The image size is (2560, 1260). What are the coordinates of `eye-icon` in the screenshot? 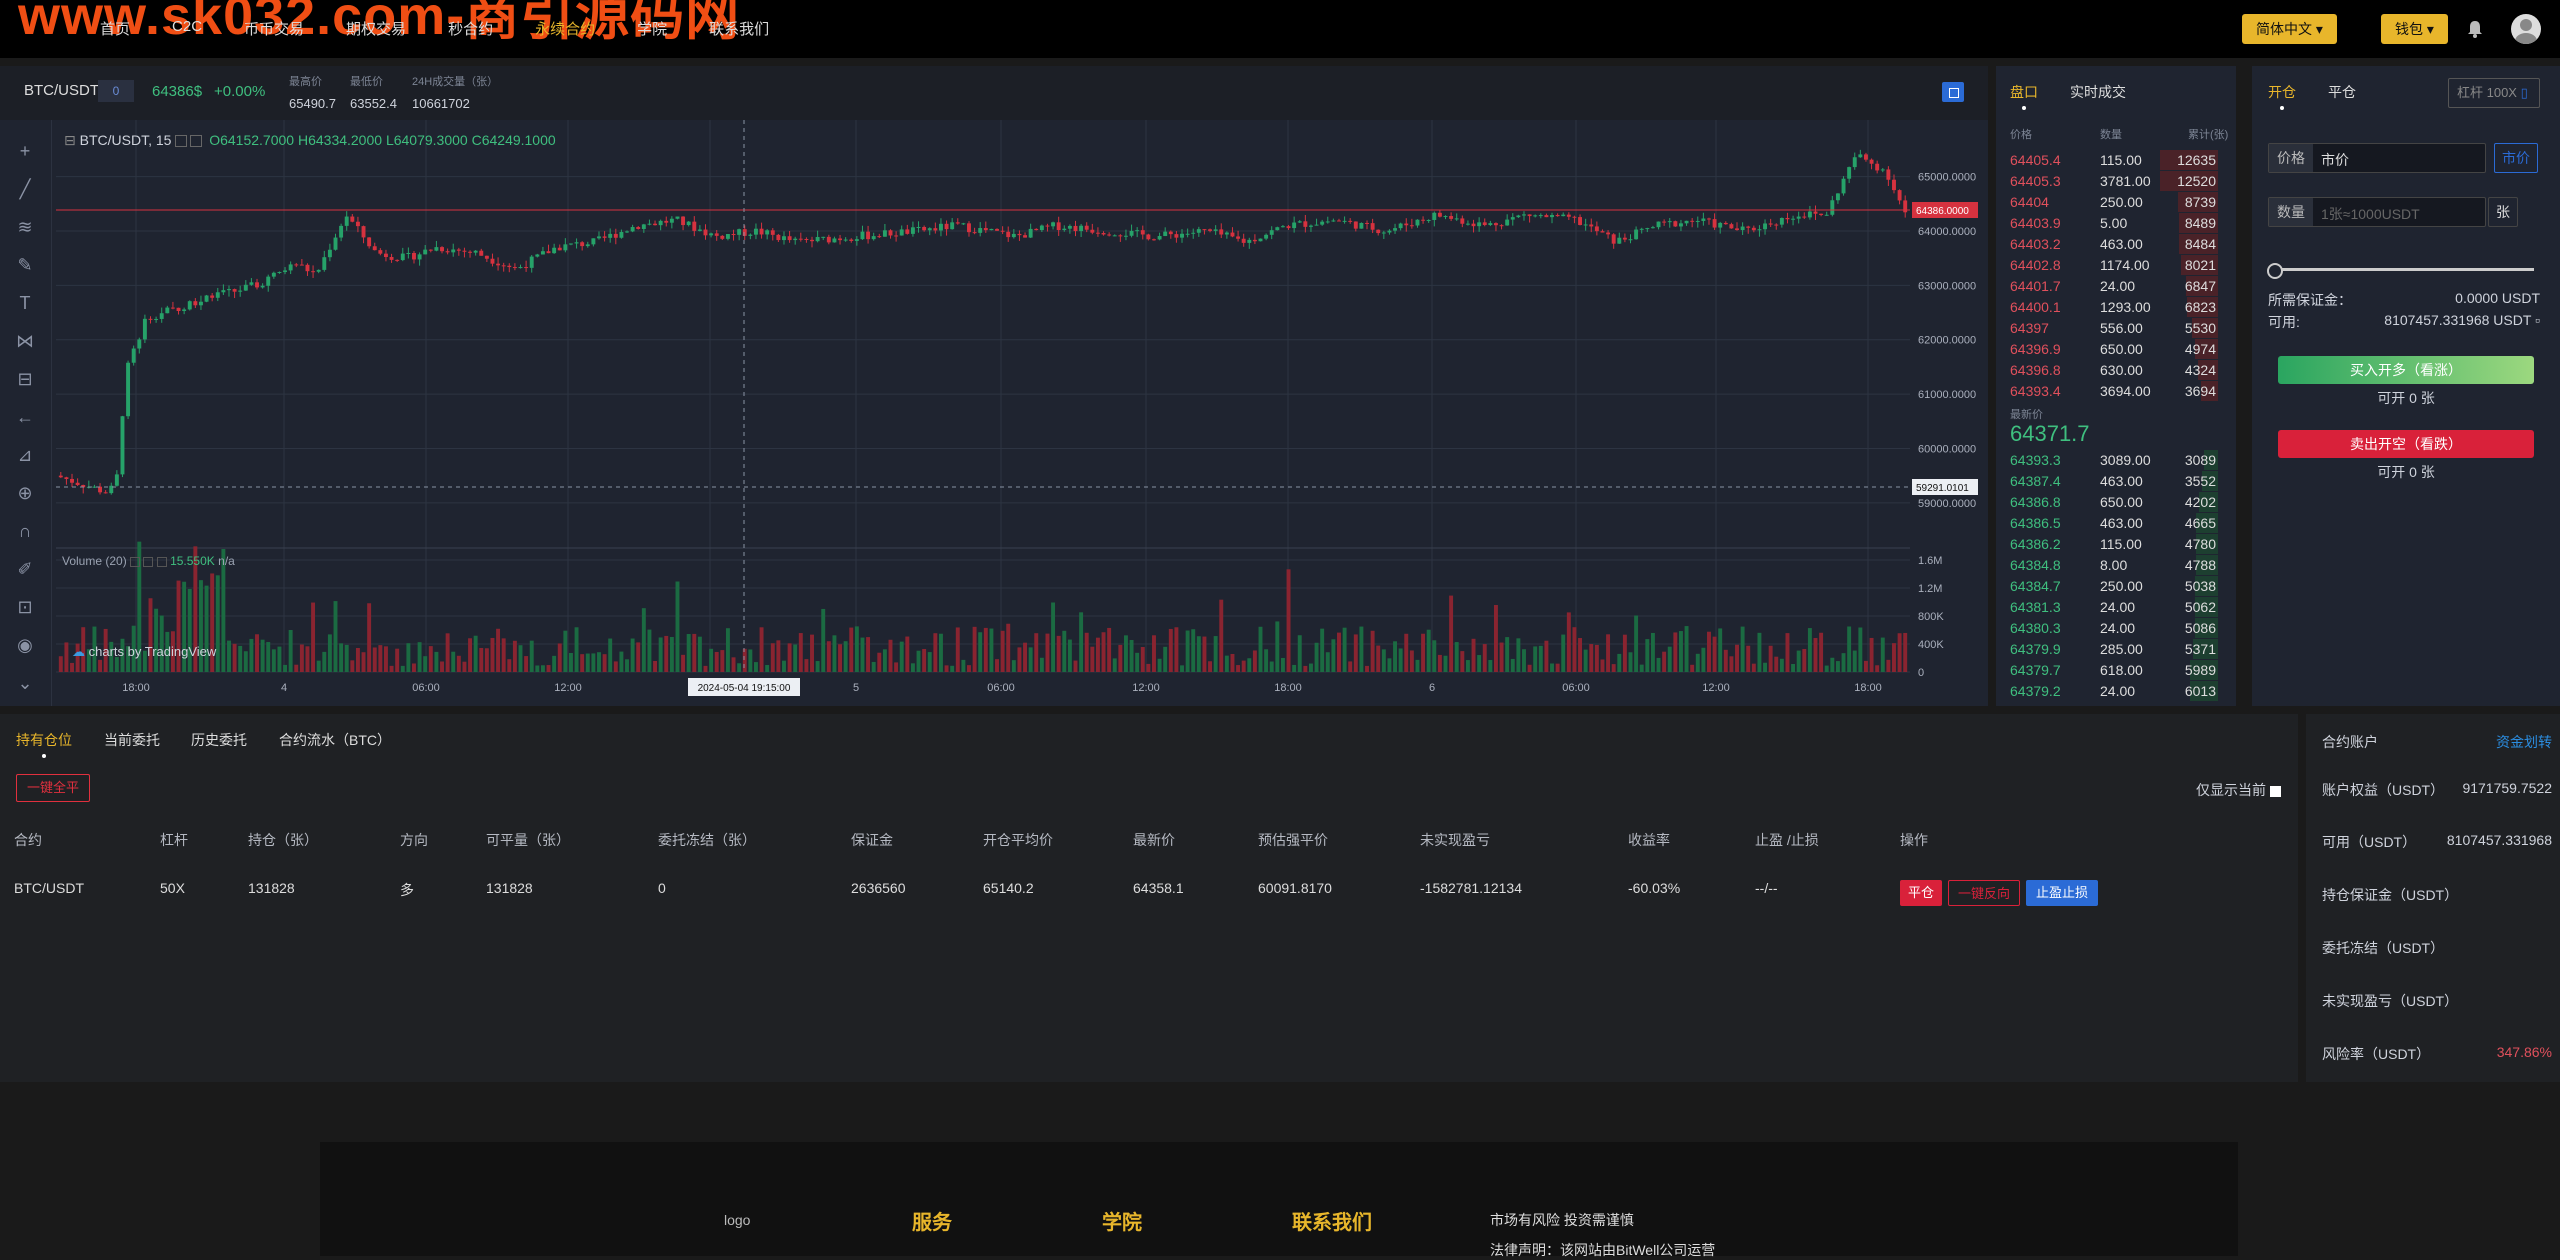 It's located at (135, 561).